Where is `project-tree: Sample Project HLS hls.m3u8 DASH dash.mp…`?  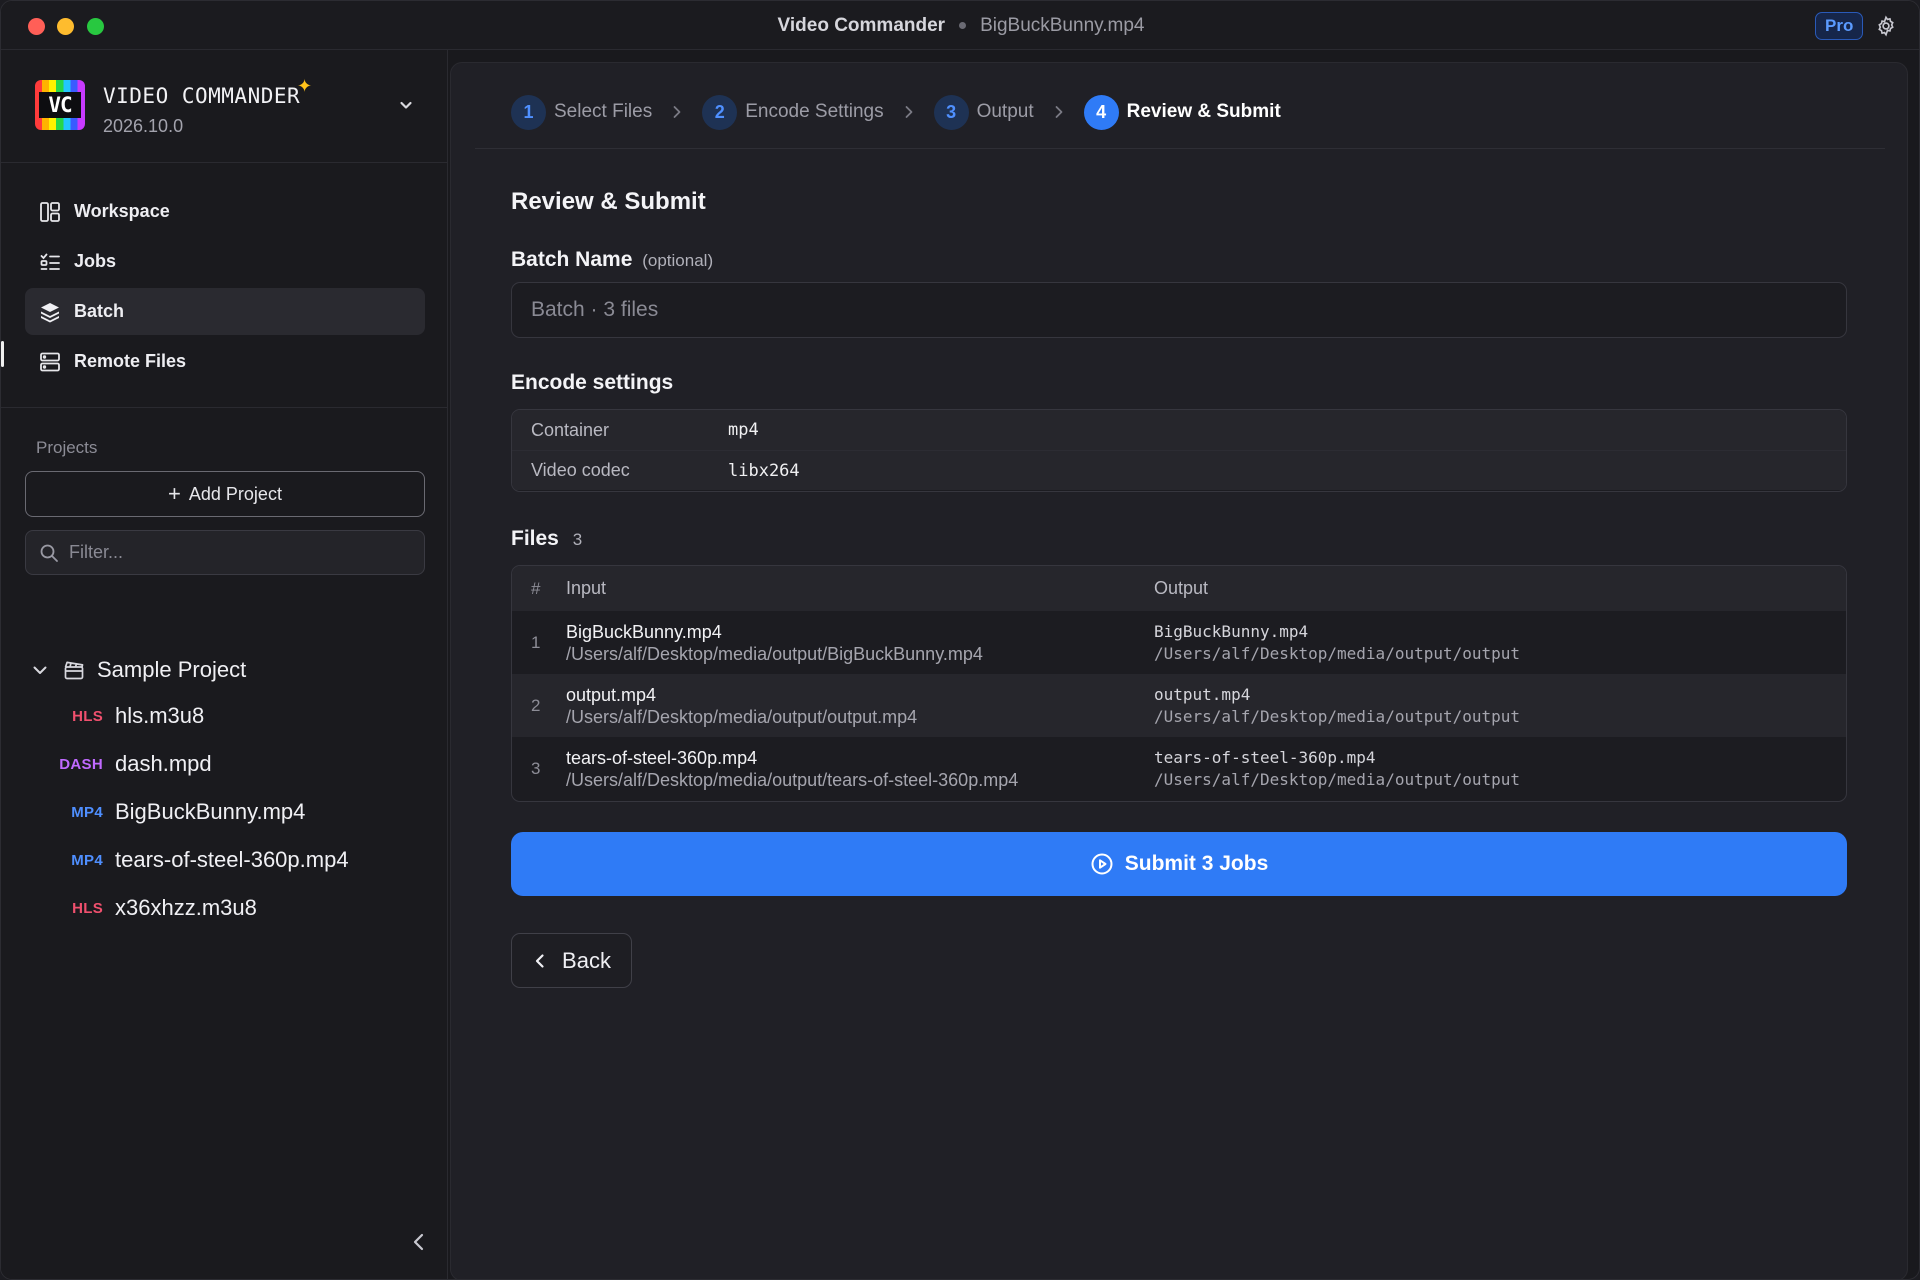
project-tree: Sample Project HLS hls.m3u8 DASH dash.mp… is located at coordinates (231, 790).